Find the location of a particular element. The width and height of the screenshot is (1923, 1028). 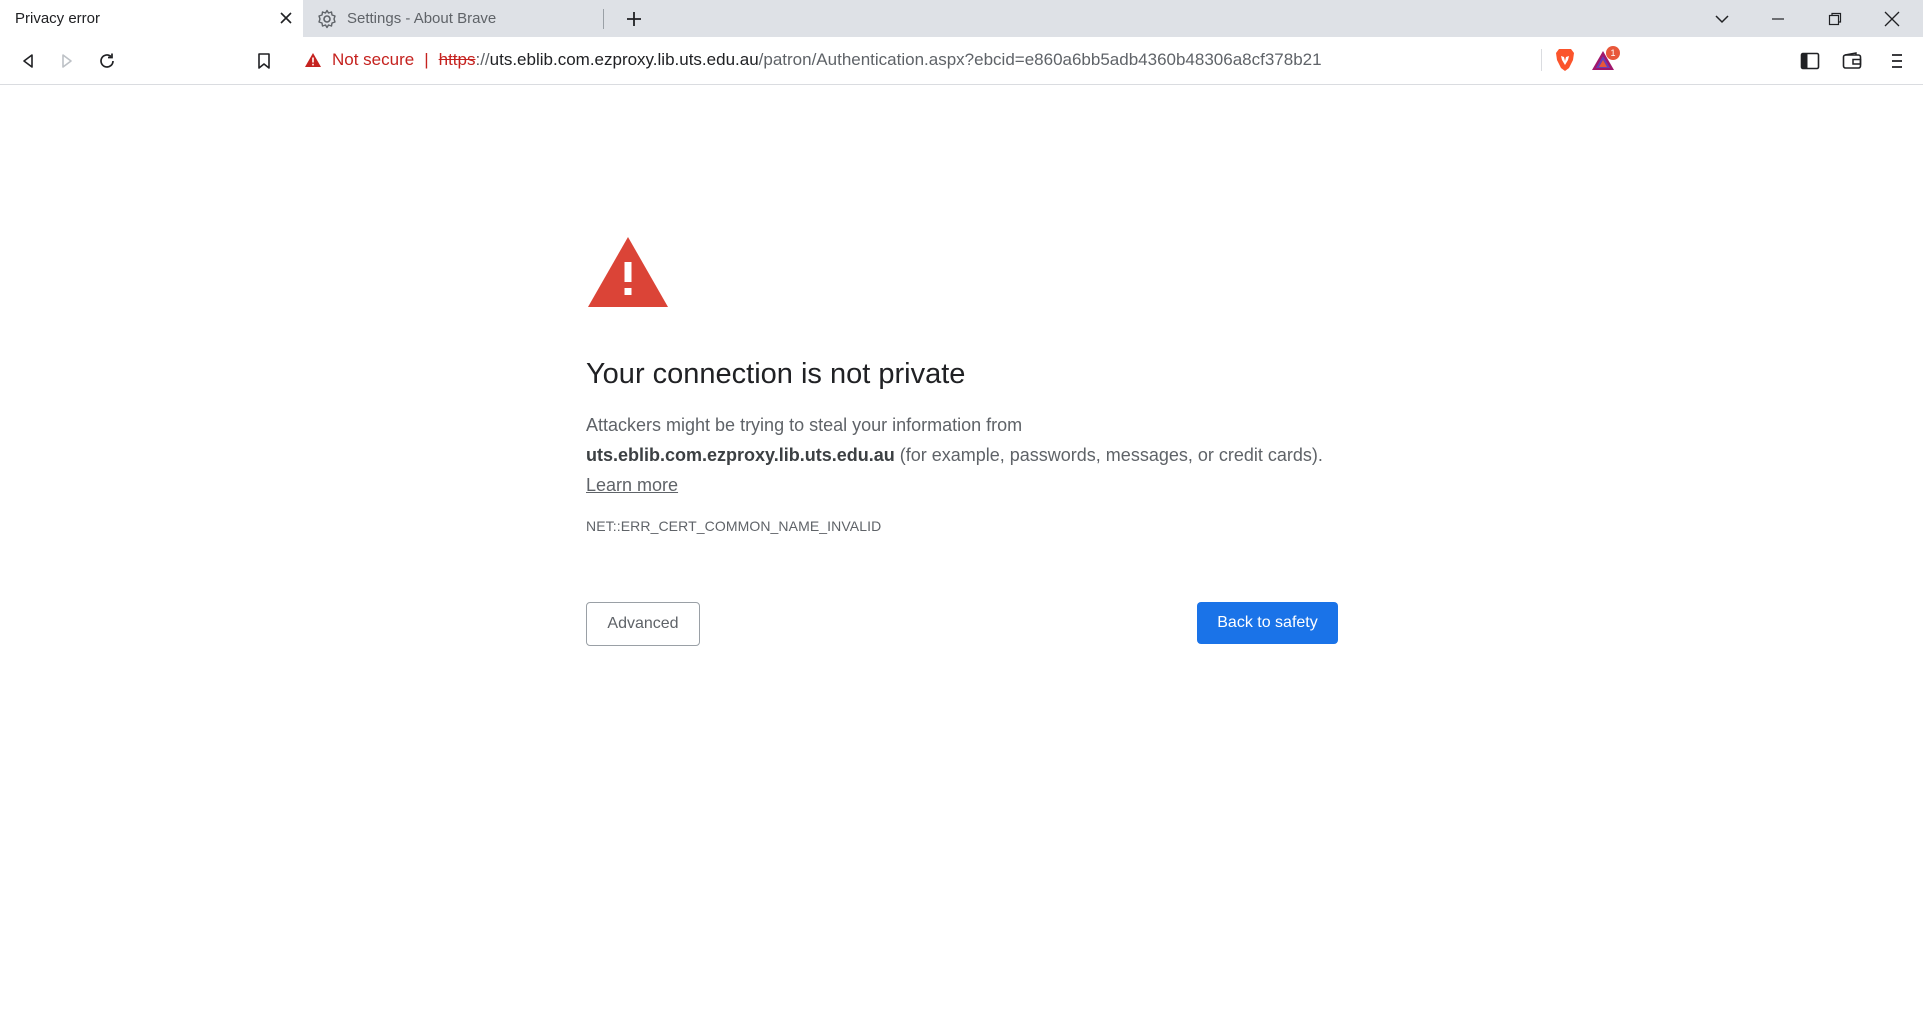

reload-button is located at coordinates (107, 61).